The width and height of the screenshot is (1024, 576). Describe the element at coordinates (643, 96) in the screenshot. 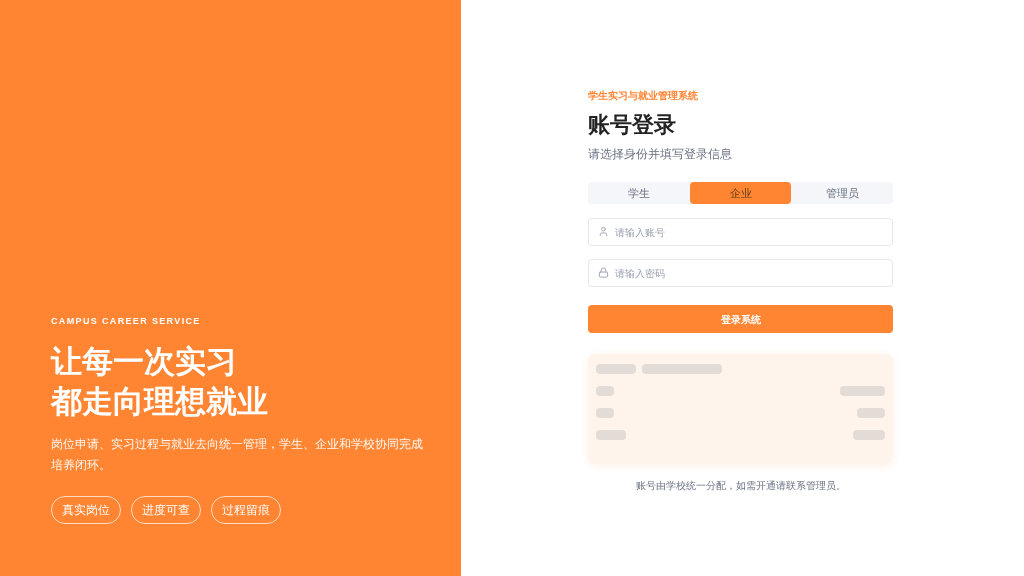

I see `system-name: 学生实习与就业管理系统` at that location.